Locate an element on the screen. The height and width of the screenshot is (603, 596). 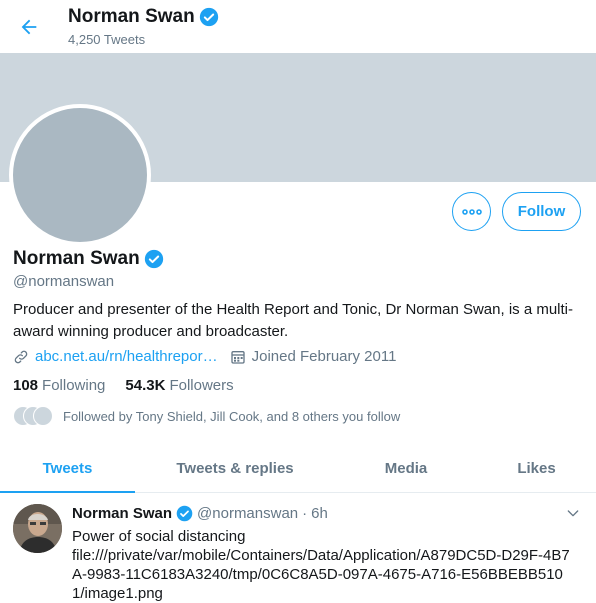
following-stat: 108 Following is located at coordinates (59, 385).